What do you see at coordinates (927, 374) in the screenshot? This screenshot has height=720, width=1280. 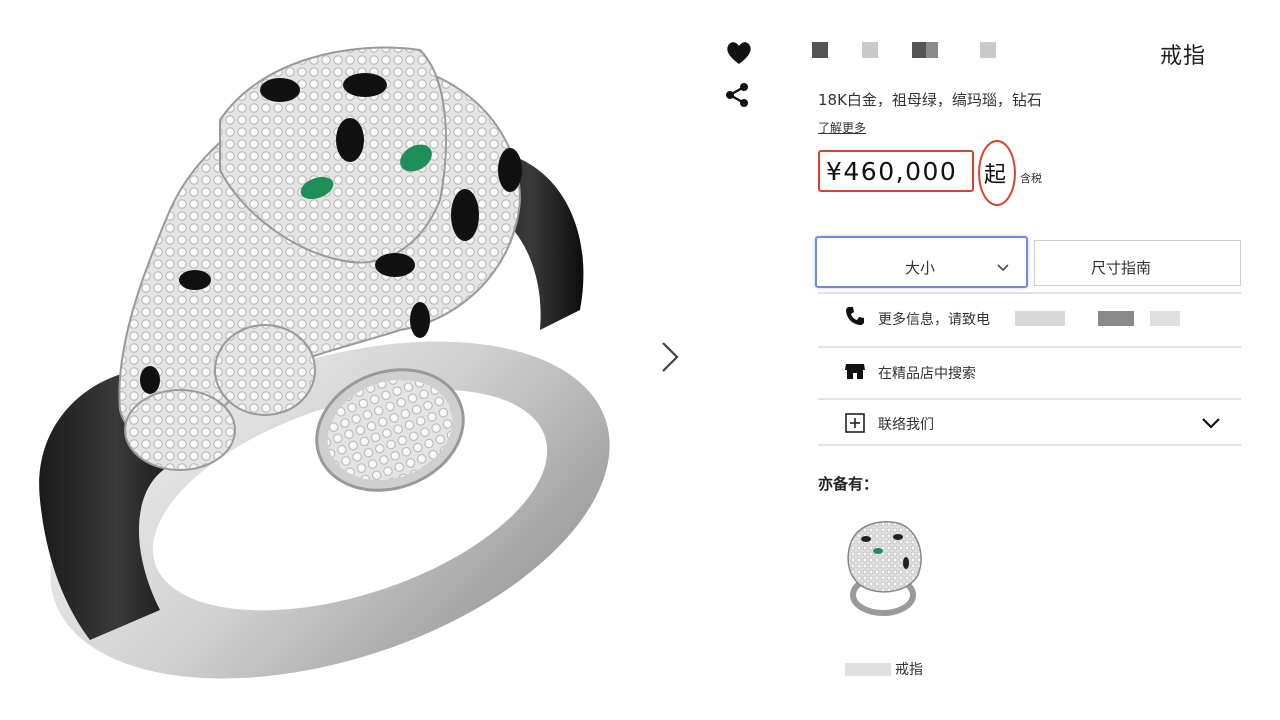 I see `store-search-text: 在精品店中搜索` at bounding box center [927, 374].